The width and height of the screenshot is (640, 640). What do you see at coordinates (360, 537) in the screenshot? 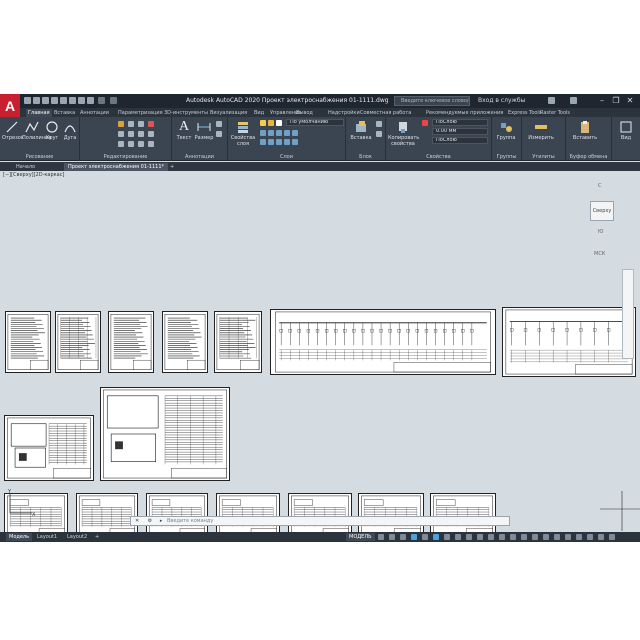
I see `model-space-toggle: МОДЕЛЬ` at bounding box center [360, 537].